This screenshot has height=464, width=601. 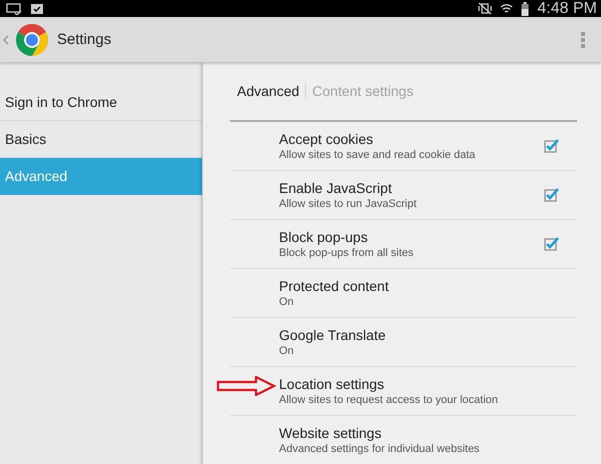 I want to click on clock-time: 4:48 PM, so click(x=567, y=8).